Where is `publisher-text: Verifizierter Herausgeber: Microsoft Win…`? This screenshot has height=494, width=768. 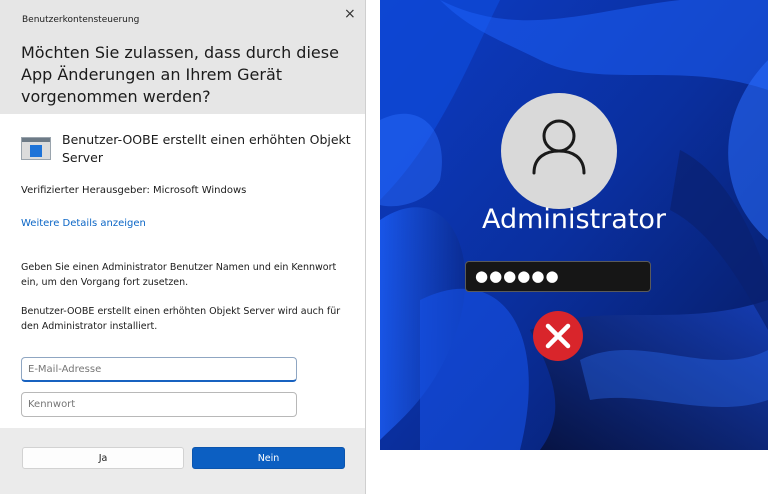 publisher-text: Verifizierter Herausgeber: Microsoft Win… is located at coordinates (134, 190).